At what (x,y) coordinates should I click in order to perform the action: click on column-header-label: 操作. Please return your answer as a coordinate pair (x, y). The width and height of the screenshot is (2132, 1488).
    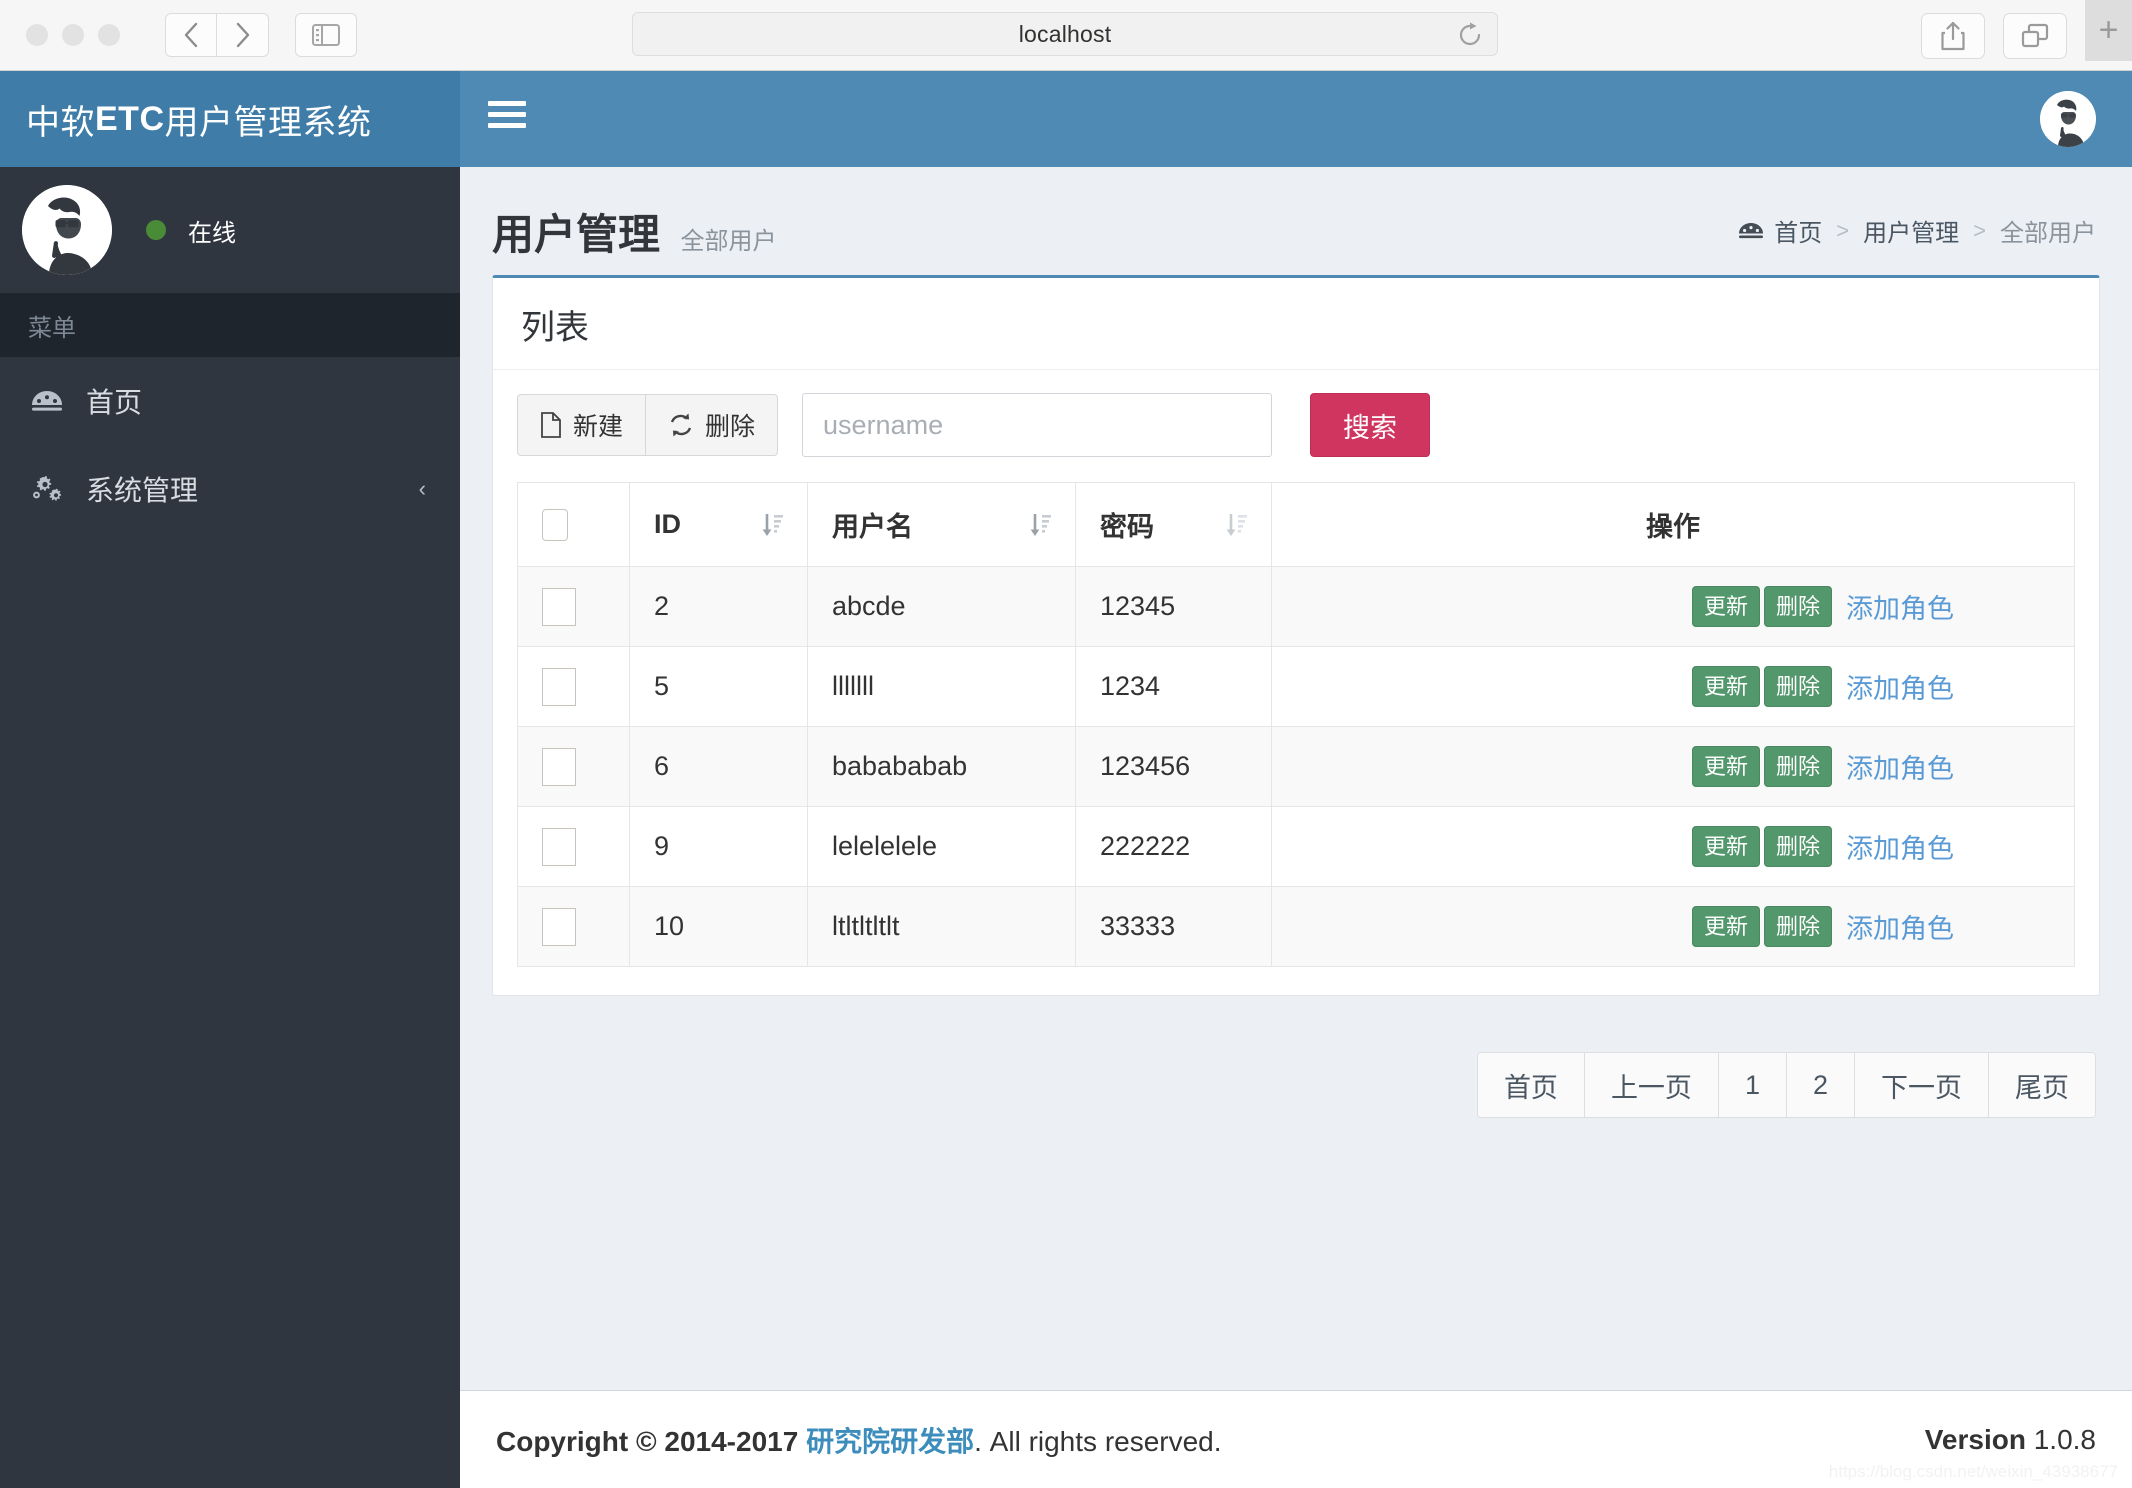
    Looking at the image, I should click on (1673, 527).